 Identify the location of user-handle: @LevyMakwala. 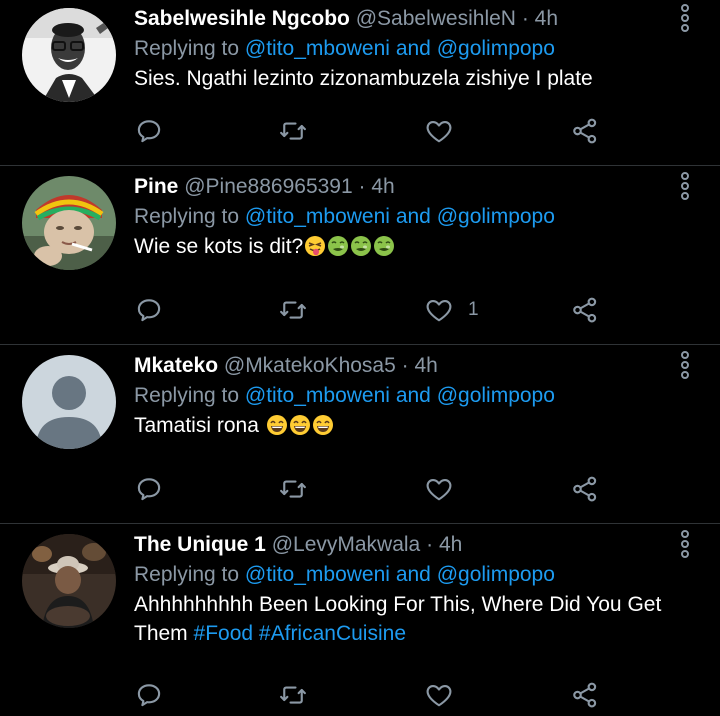
(346, 544).